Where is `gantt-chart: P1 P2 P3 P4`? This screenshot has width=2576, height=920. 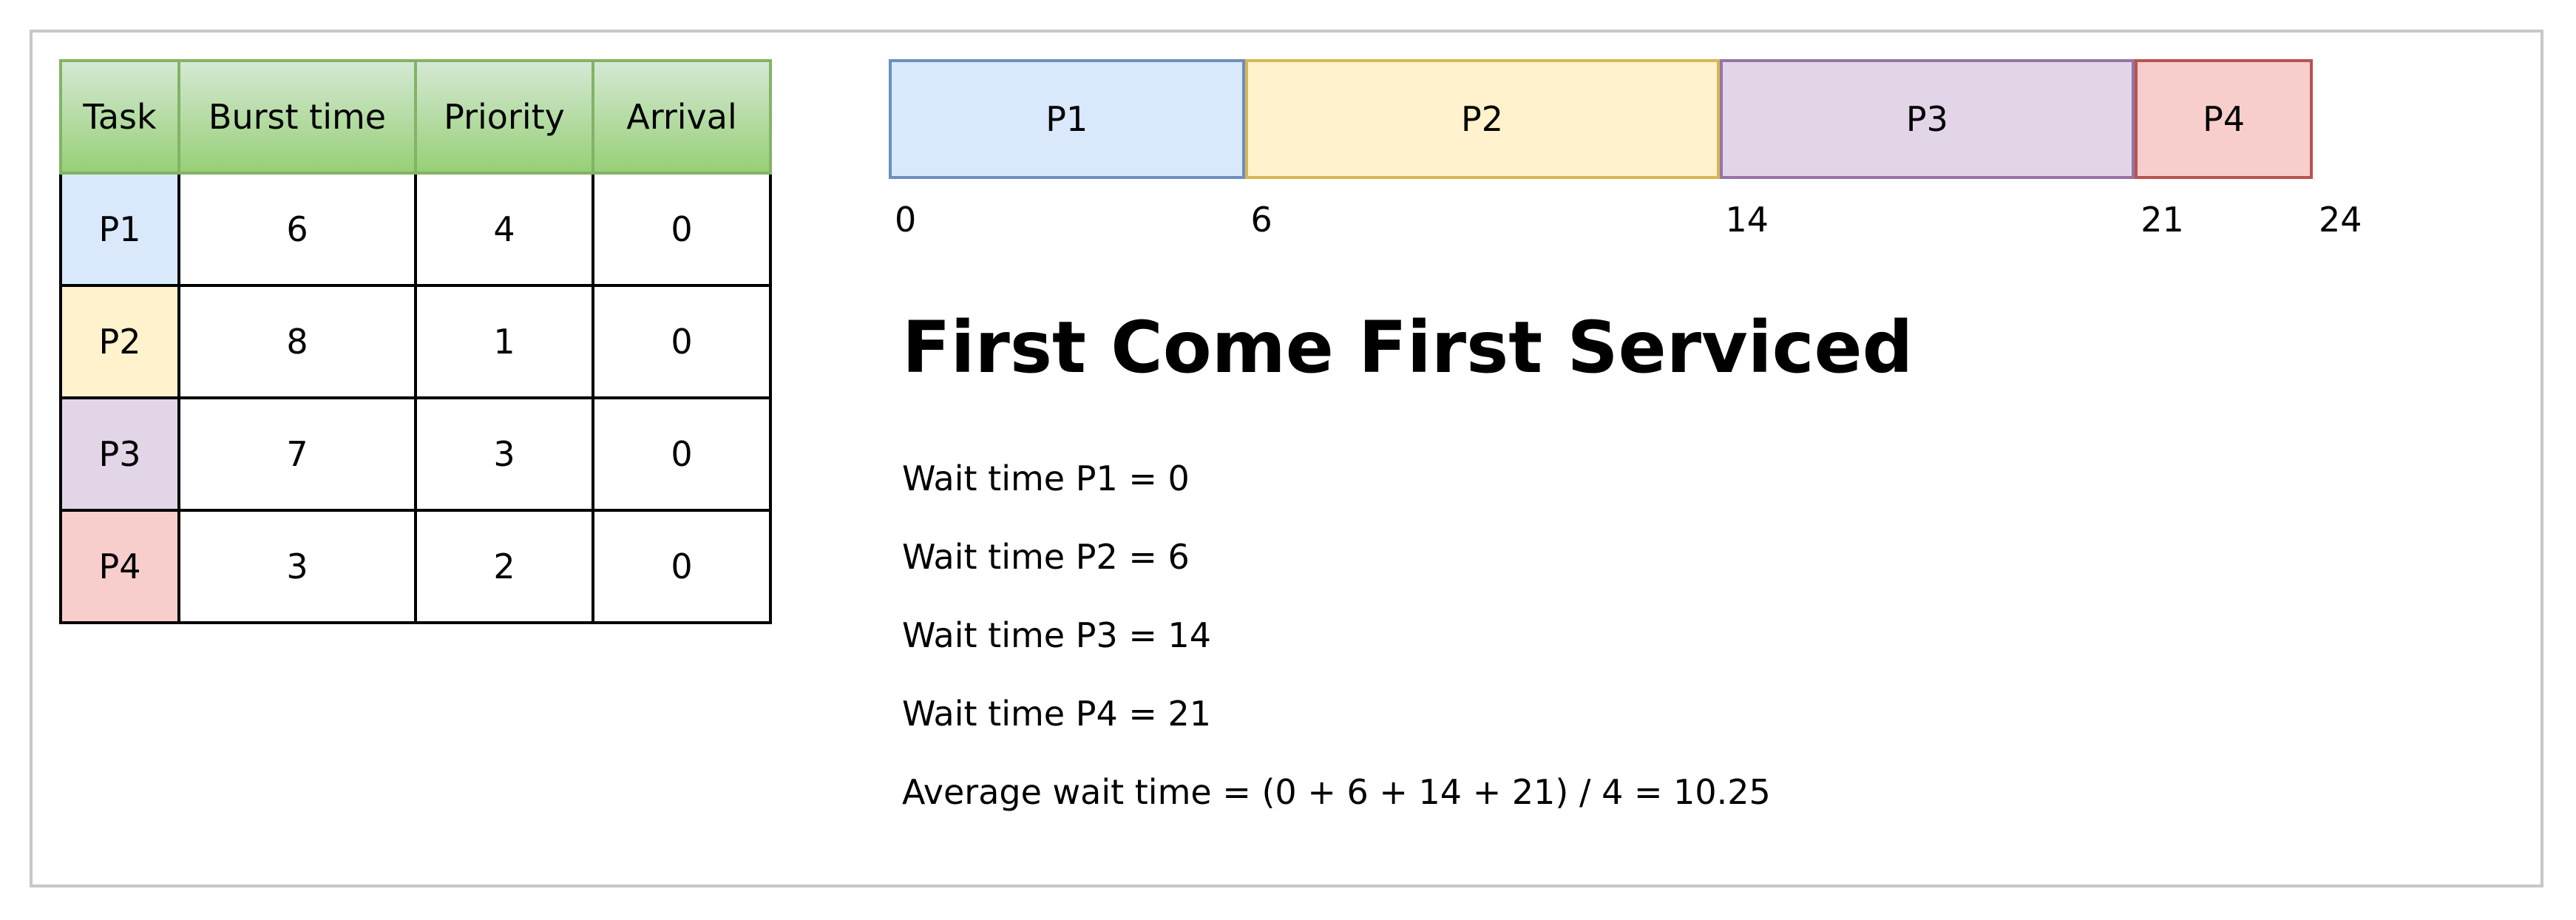 gantt-chart: P1 P2 P3 P4 is located at coordinates (1601, 119).